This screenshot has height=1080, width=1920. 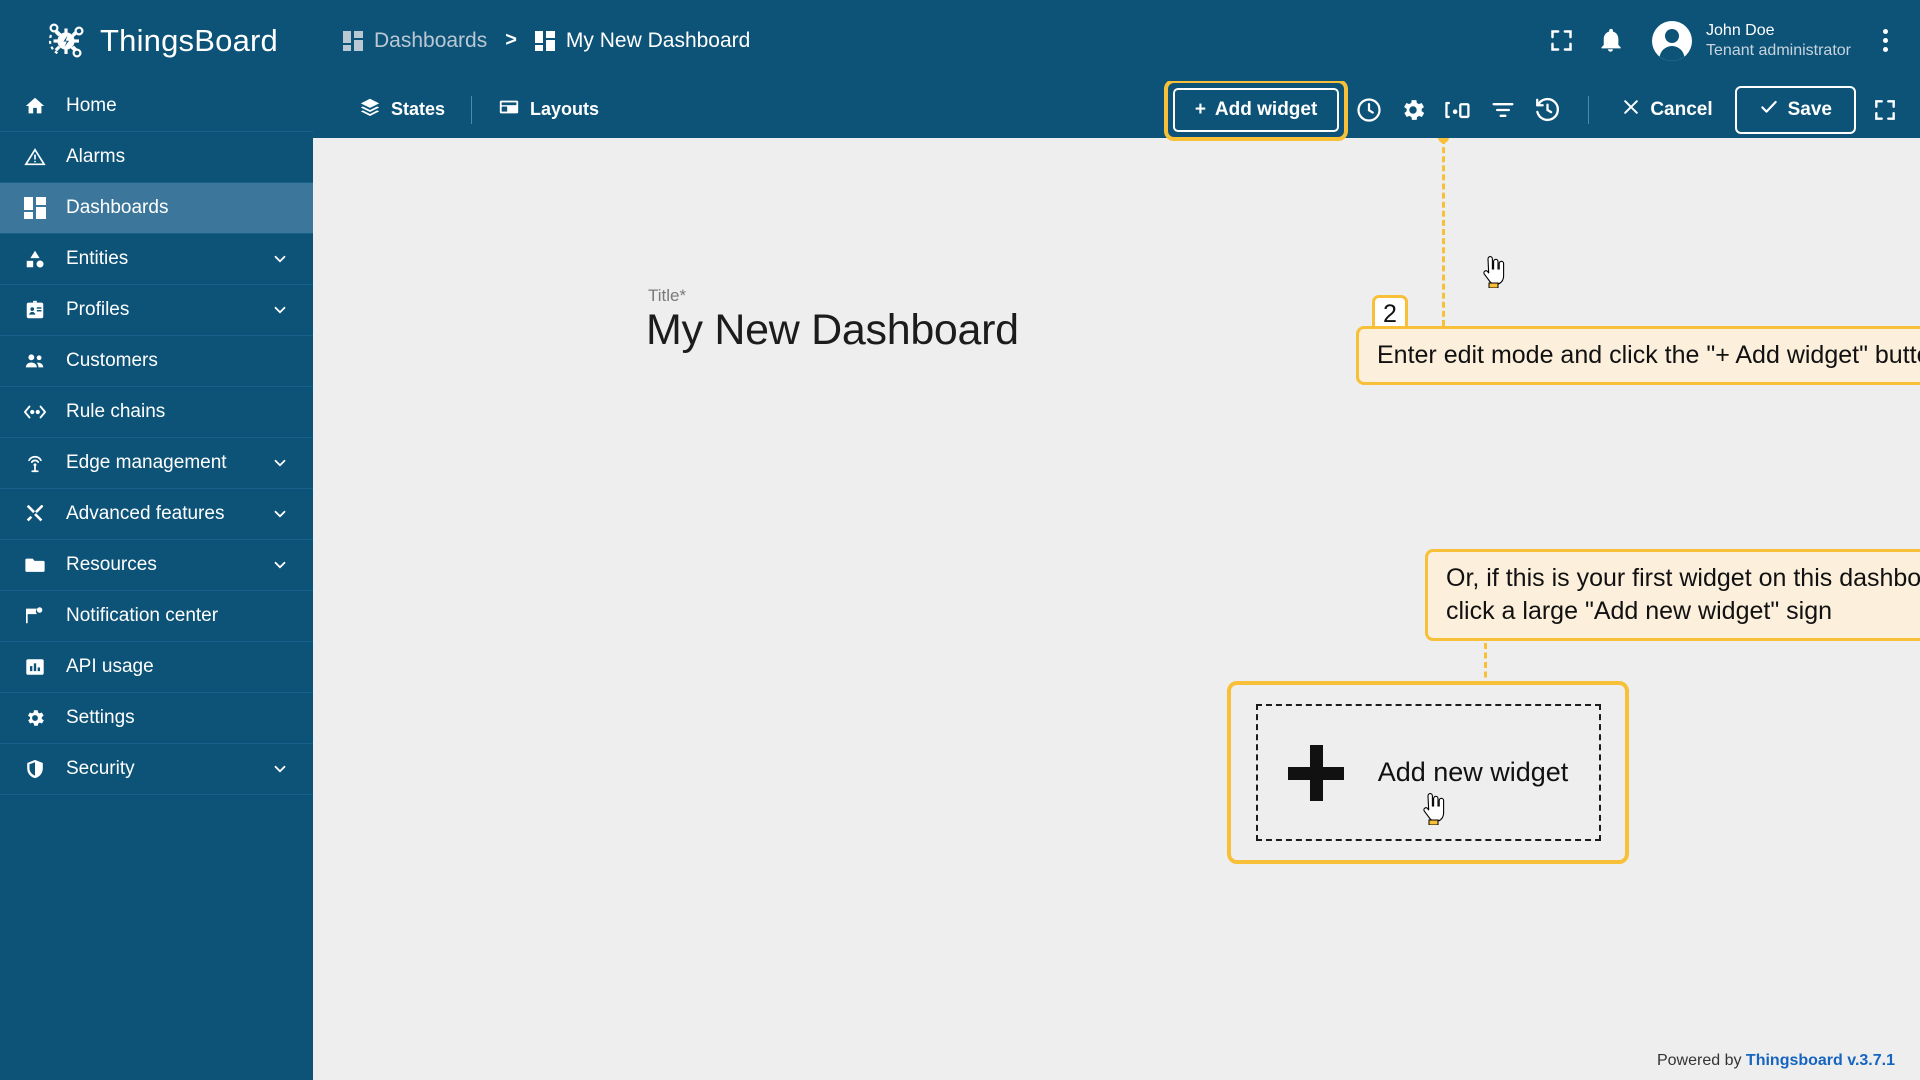 What do you see at coordinates (156, 718) in the screenshot?
I see `sidebar-item-settings: Settings` at bounding box center [156, 718].